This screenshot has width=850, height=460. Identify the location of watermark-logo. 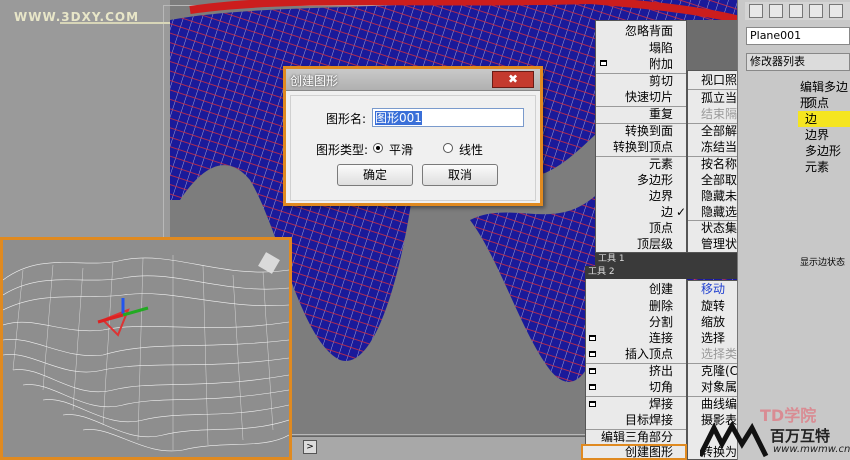
(115, 29).